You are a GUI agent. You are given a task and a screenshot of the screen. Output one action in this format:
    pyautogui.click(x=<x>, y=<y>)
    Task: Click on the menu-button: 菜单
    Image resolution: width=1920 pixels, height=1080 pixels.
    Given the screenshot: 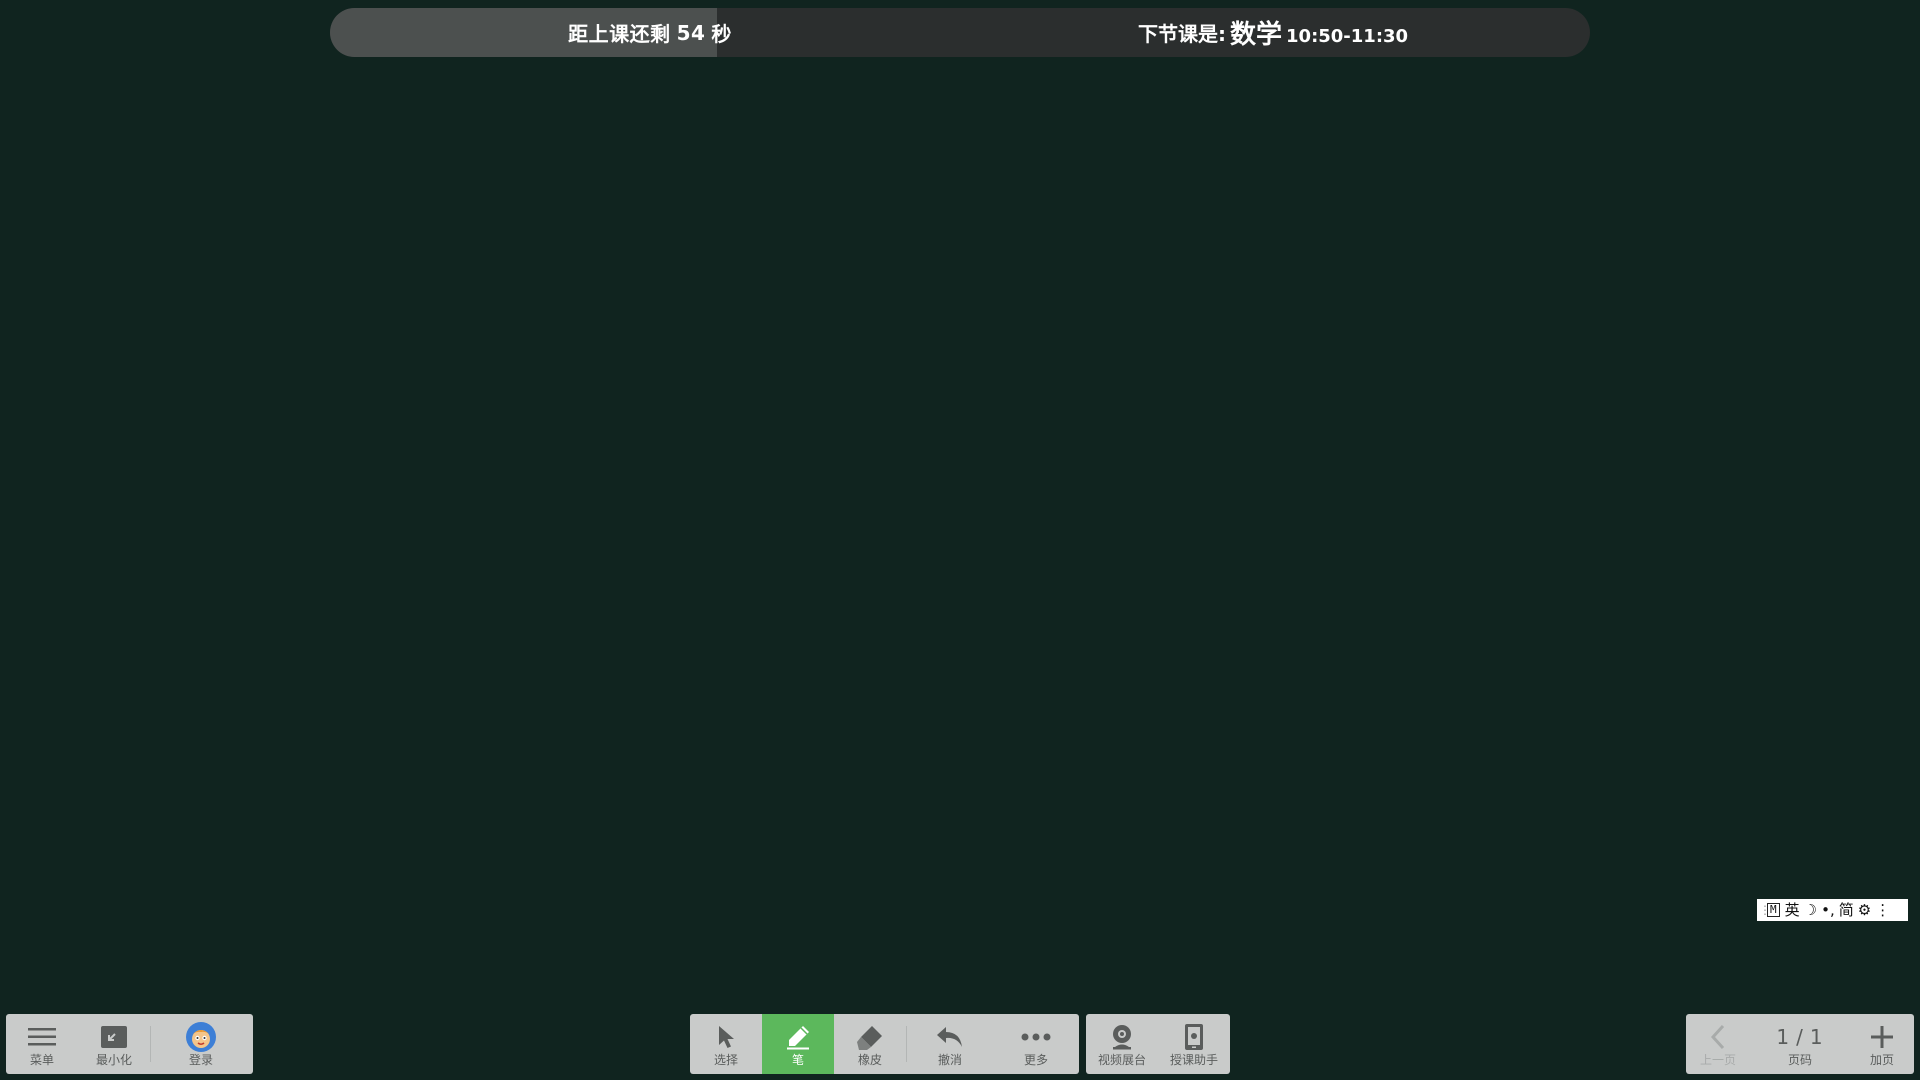 What is the action you would take?
    pyautogui.click(x=42, y=1044)
    